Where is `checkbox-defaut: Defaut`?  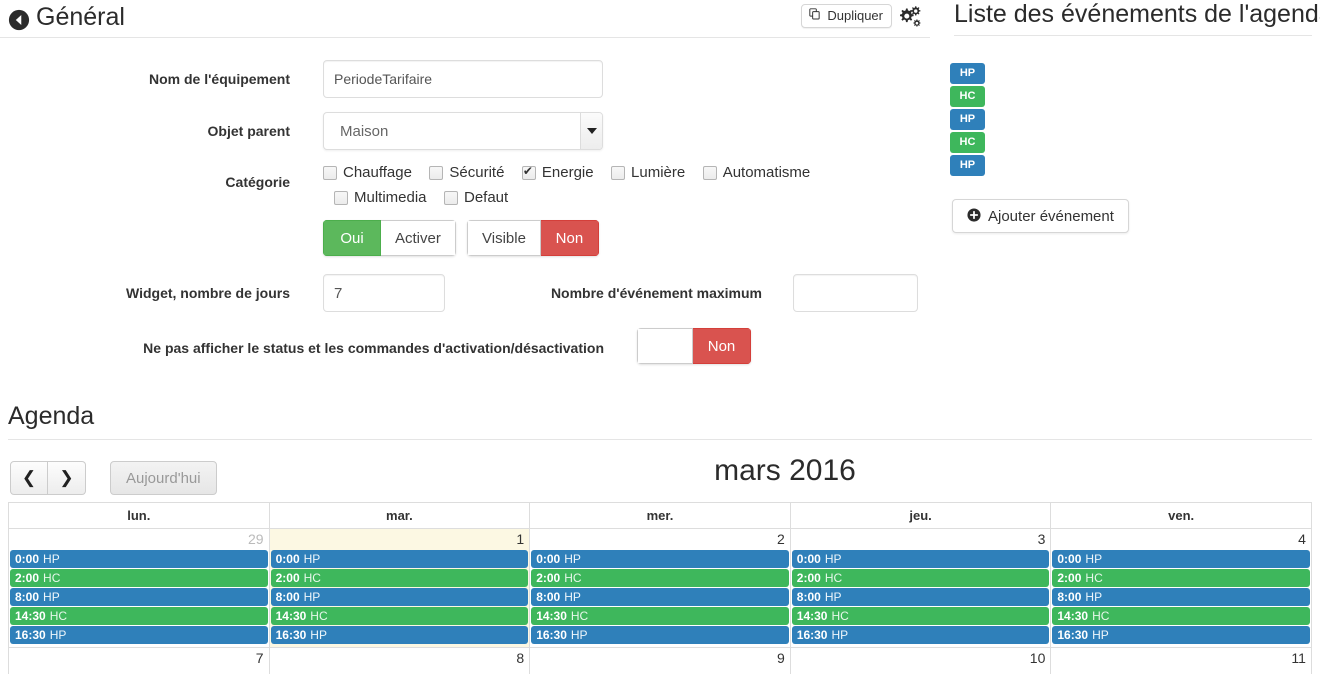 checkbox-defaut: Defaut is located at coordinates (475, 197).